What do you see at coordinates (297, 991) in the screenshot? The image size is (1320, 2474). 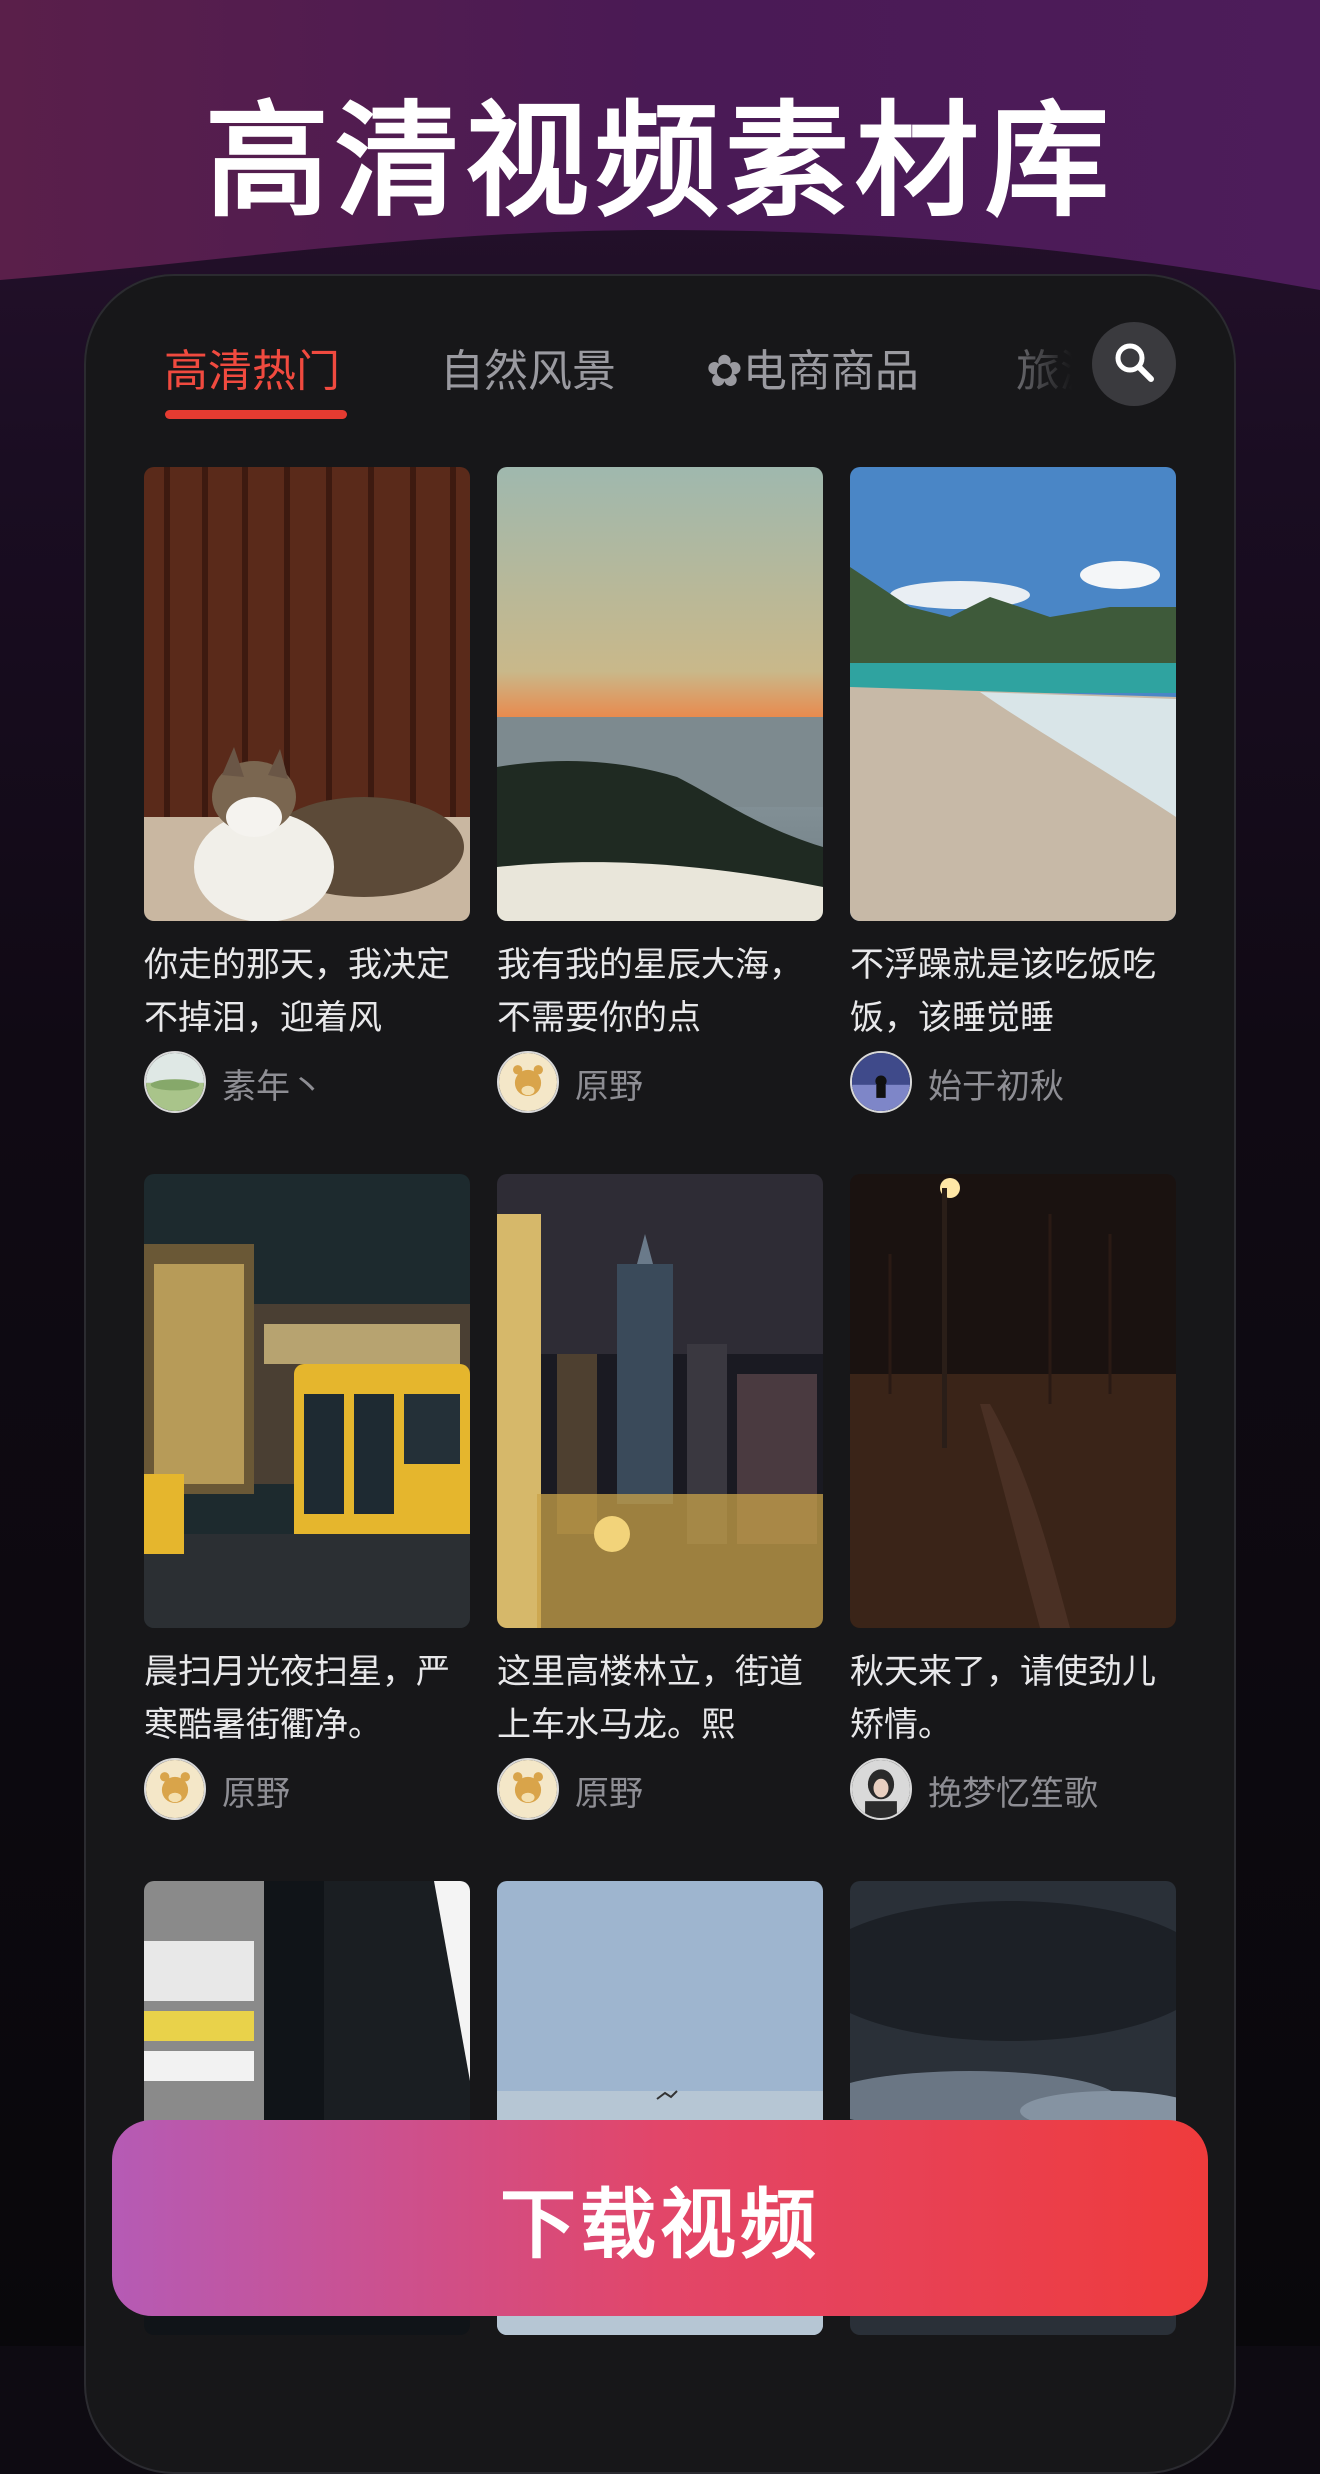 I see `video-caption: 你走的那天，我决定不掉泪，迎着风` at bounding box center [297, 991].